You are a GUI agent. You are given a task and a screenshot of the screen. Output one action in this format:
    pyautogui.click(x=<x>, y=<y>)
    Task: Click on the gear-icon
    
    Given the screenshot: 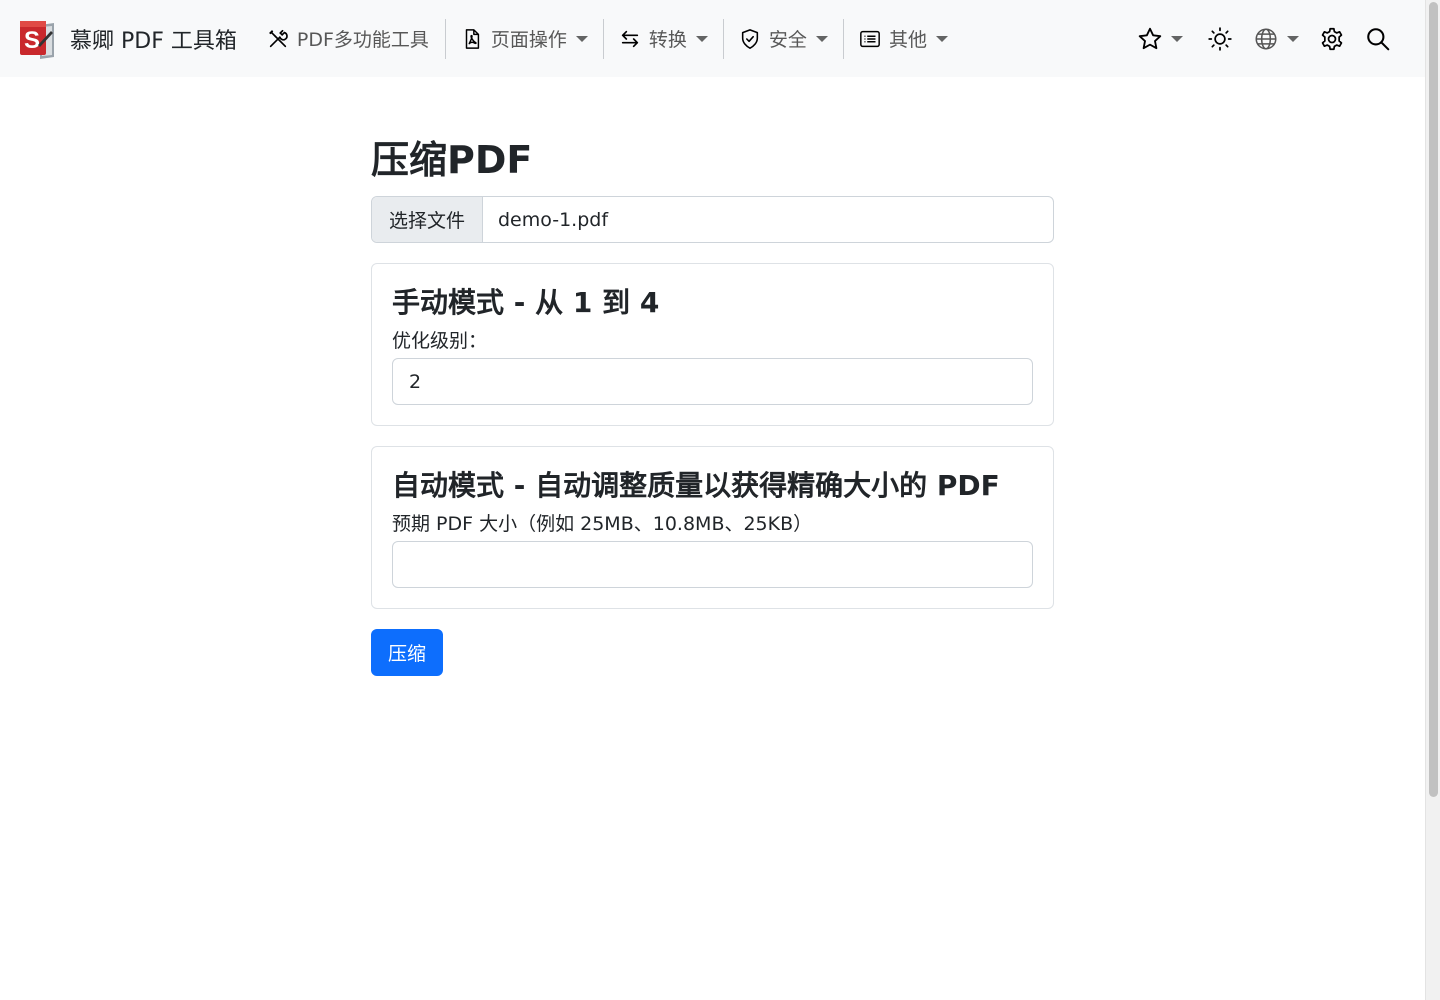 What is the action you would take?
    pyautogui.click(x=1332, y=38)
    